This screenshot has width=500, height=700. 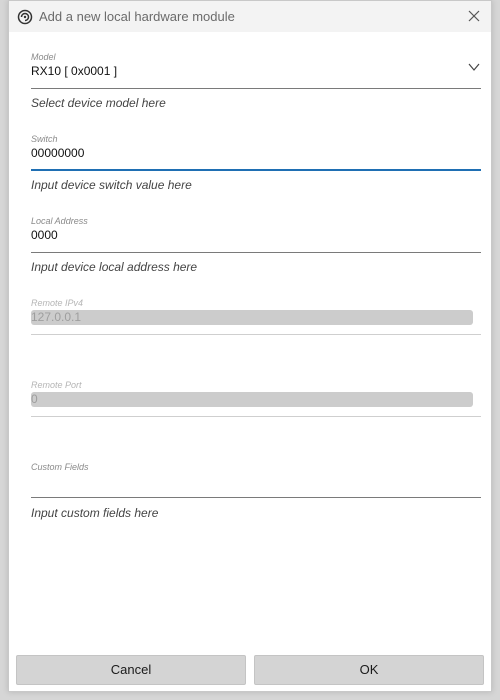 What do you see at coordinates (256, 497) in the screenshot?
I see `custom-fields-underline` at bounding box center [256, 497].